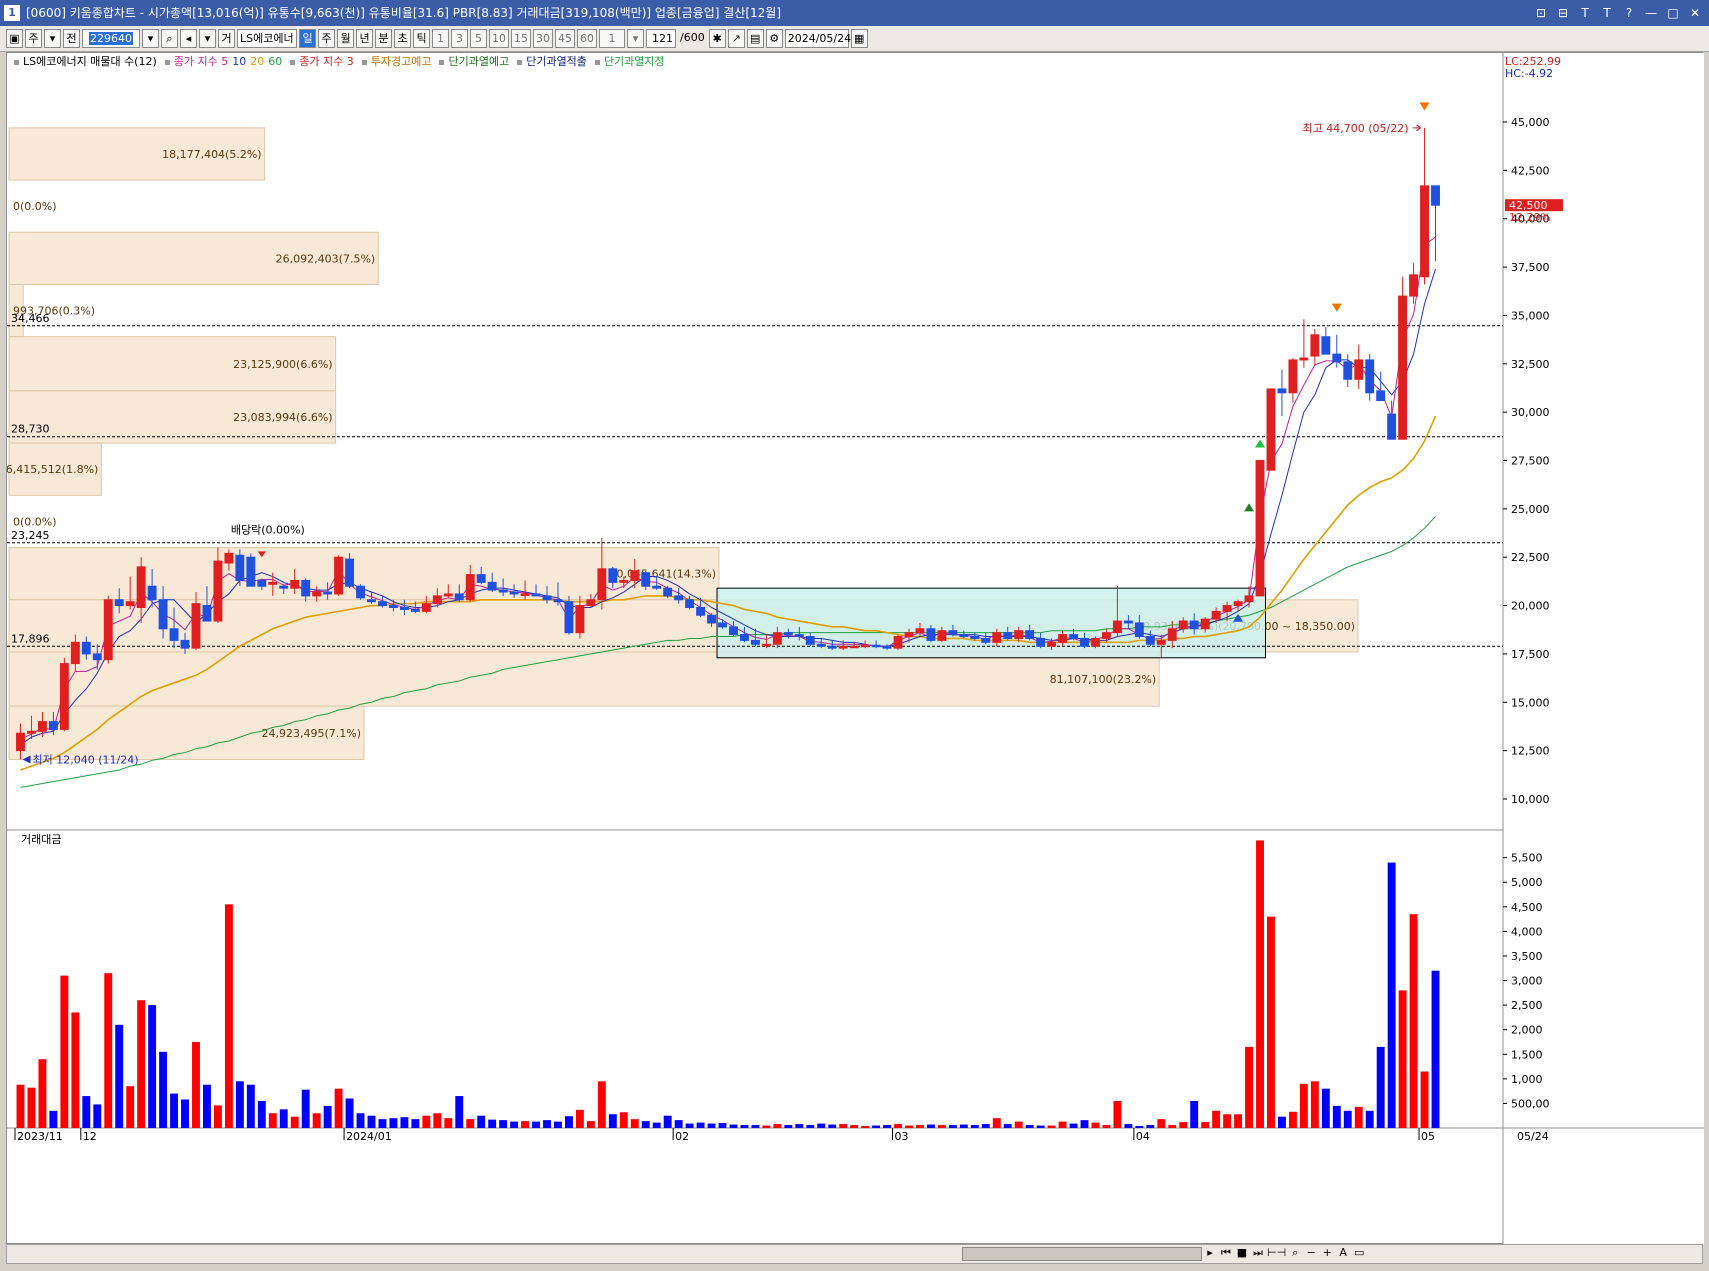 The width and height of the screenshot is (1709, 1271). I want to click on sound-dropdown-icon: ▾, so click(207, 38).